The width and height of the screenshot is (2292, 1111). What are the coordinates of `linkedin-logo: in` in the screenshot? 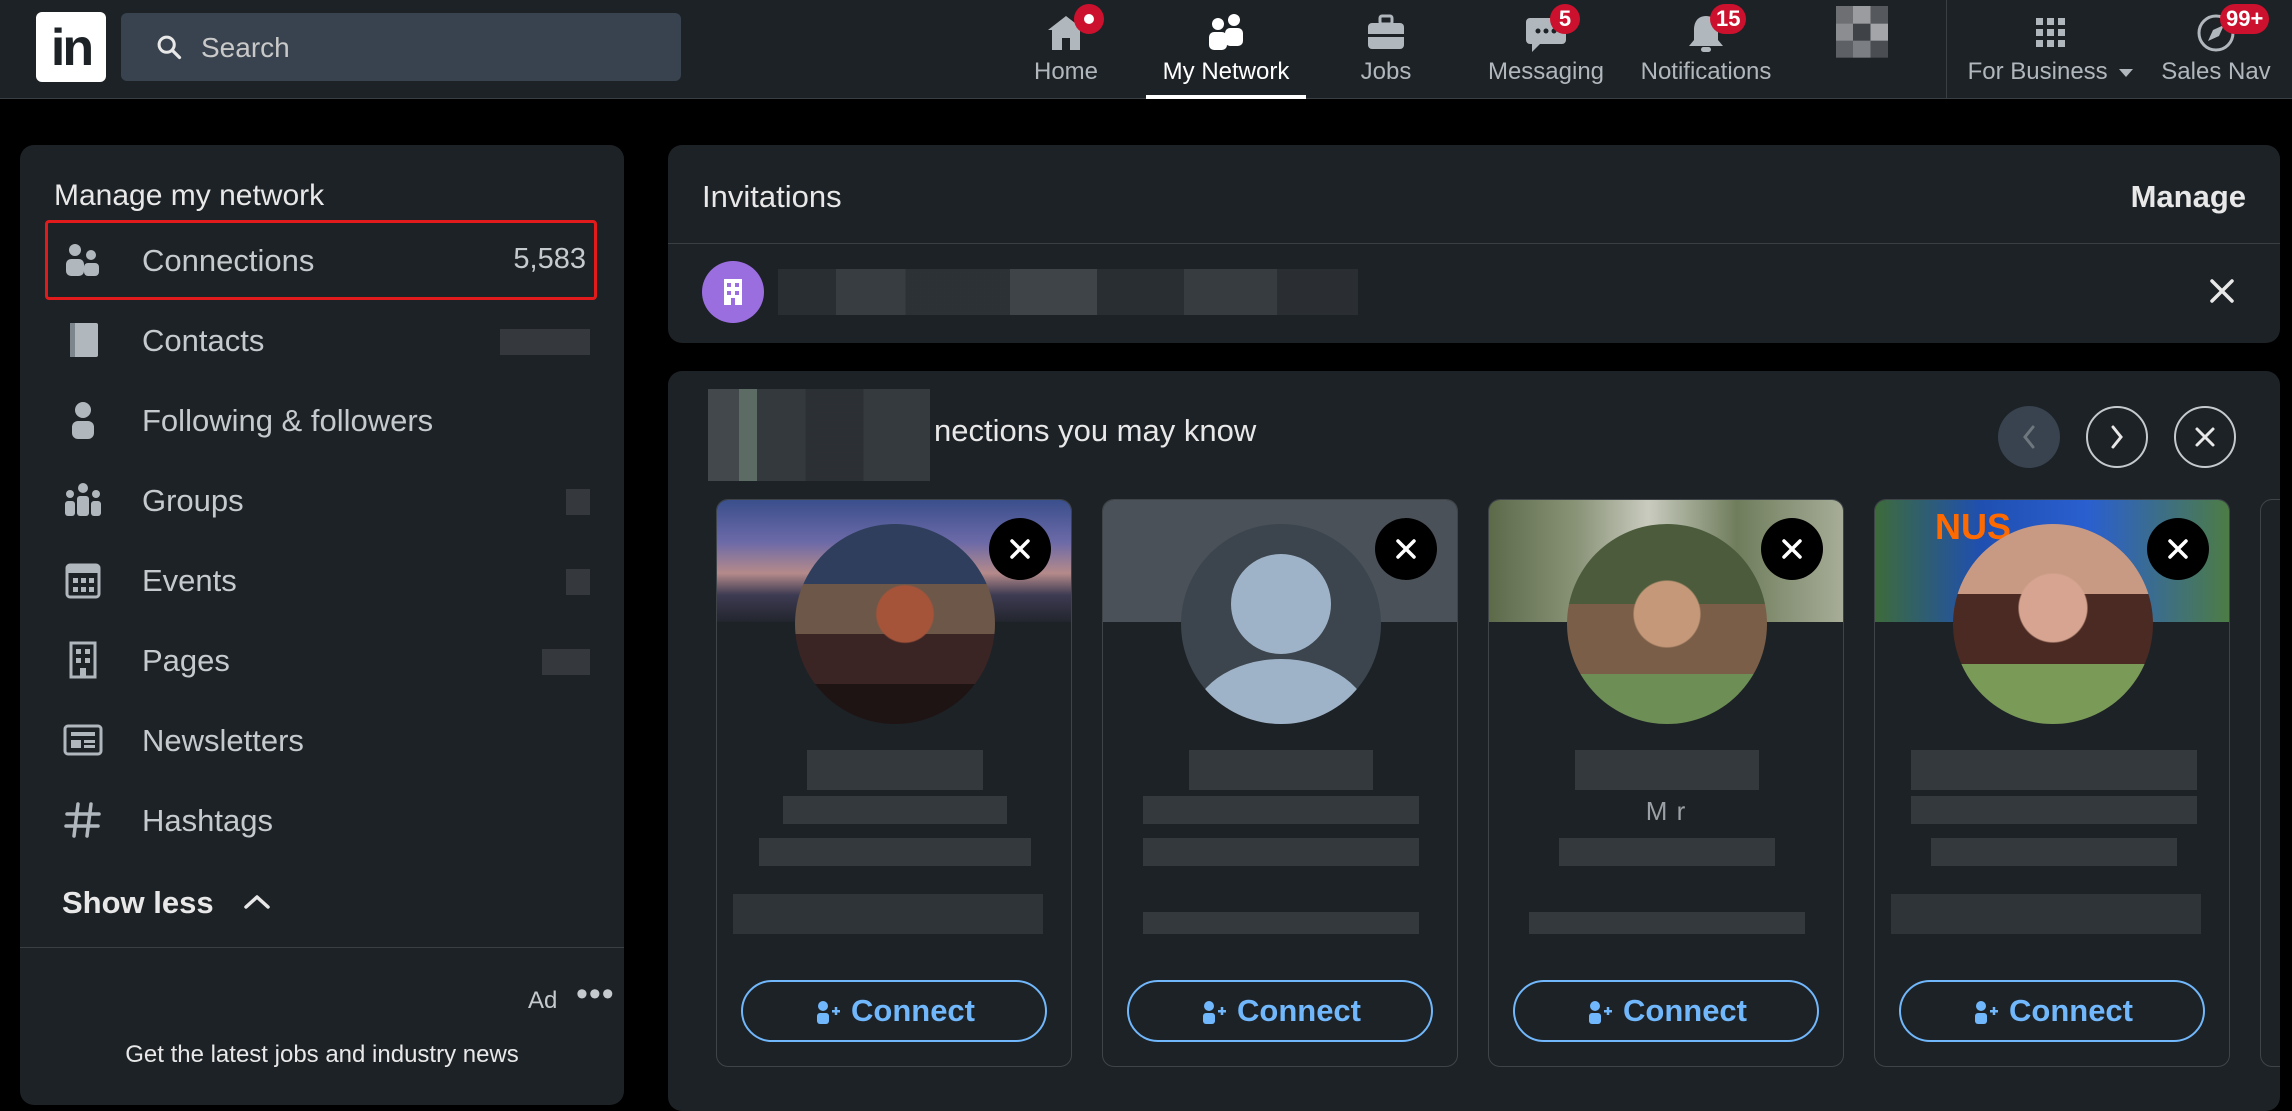 It's located at (71, 47).